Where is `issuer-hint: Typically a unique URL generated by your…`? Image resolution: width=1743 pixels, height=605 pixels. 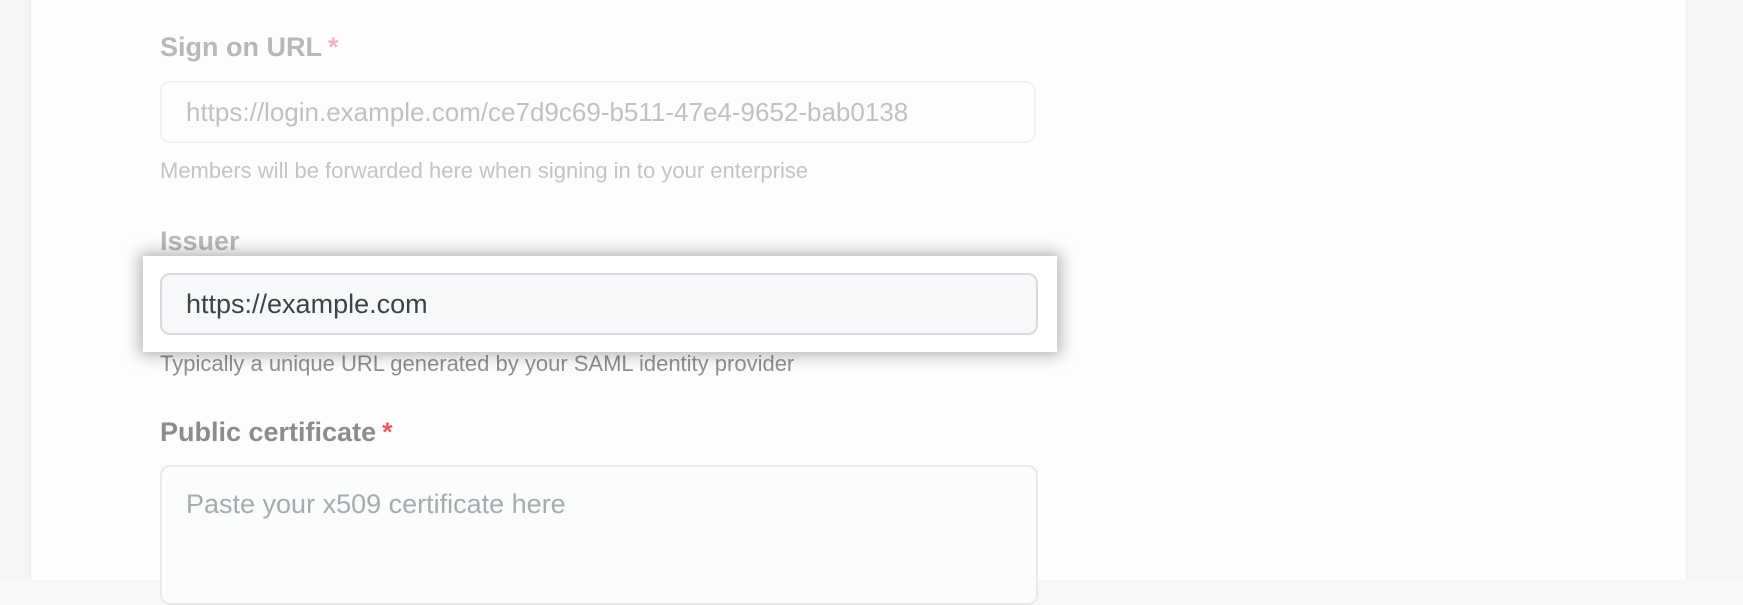
issuer-hint: Typically a unique URL generated by your… is located at coordinates (477, 363).